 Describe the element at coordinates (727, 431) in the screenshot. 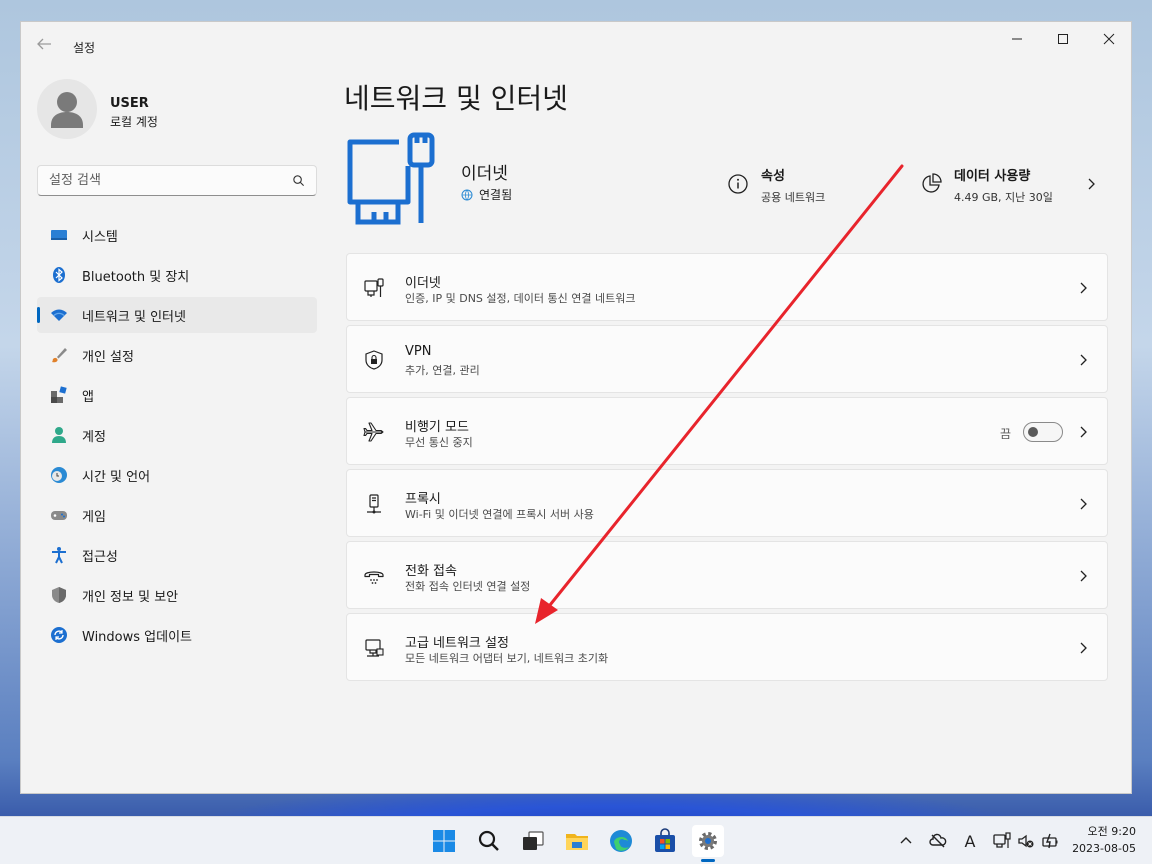

I see `card-airplane-mode: 비행기 모드 무선 통신 중지 끔` at that location.